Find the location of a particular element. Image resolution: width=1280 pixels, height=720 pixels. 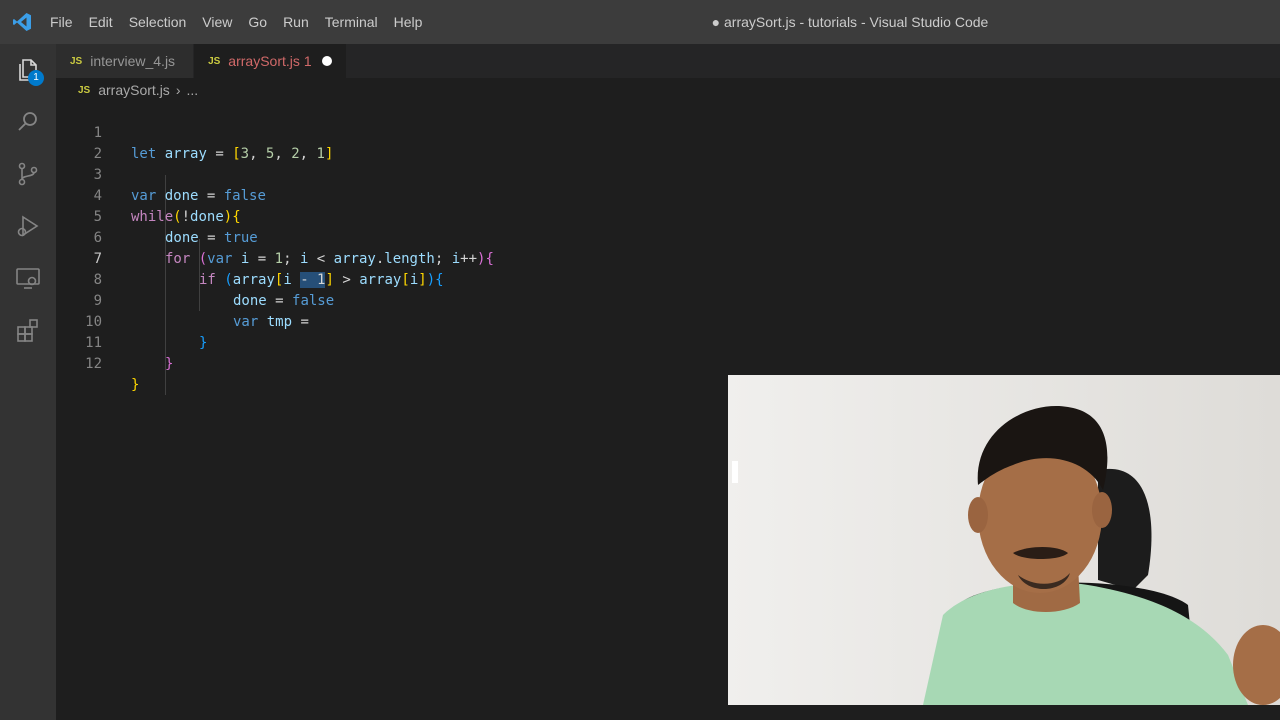

menu-edit: Edit is located at coordinates (101, 22).